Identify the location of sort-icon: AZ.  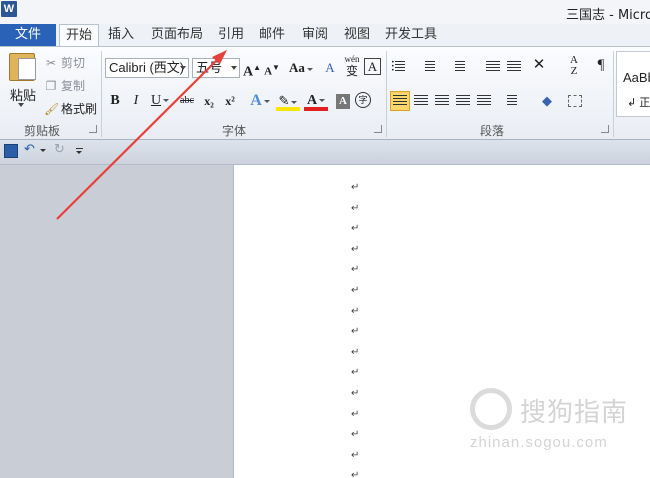
(574, 66).